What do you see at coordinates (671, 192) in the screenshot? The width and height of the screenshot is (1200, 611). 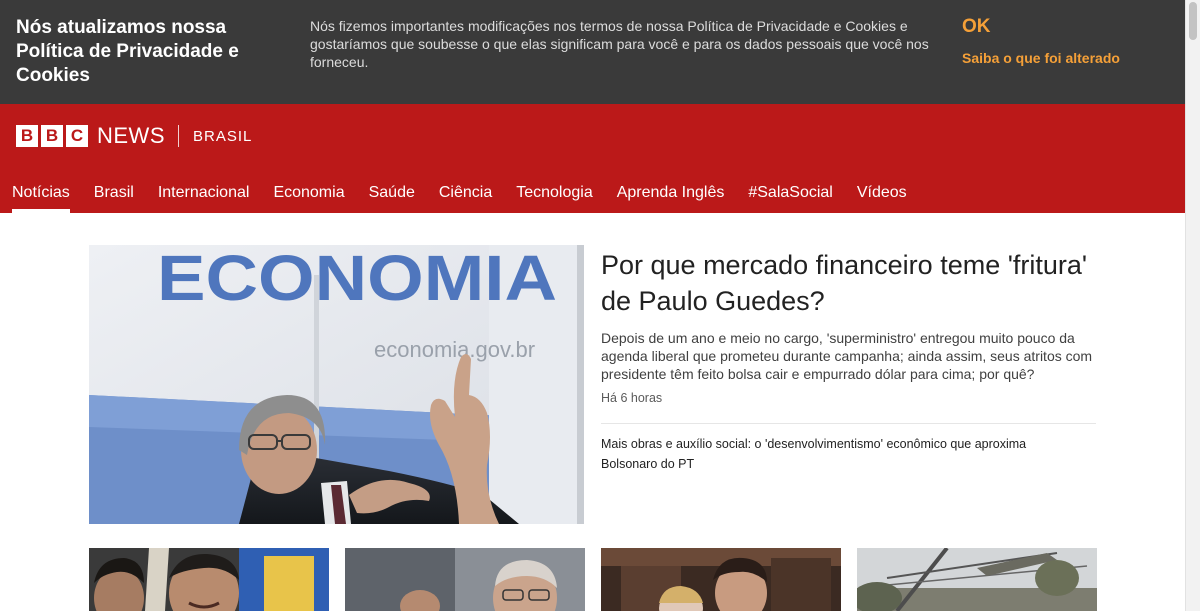 I see `nav-item-aprenda-ingles: Aprenda Inglês` at bounding box center [671, 192].